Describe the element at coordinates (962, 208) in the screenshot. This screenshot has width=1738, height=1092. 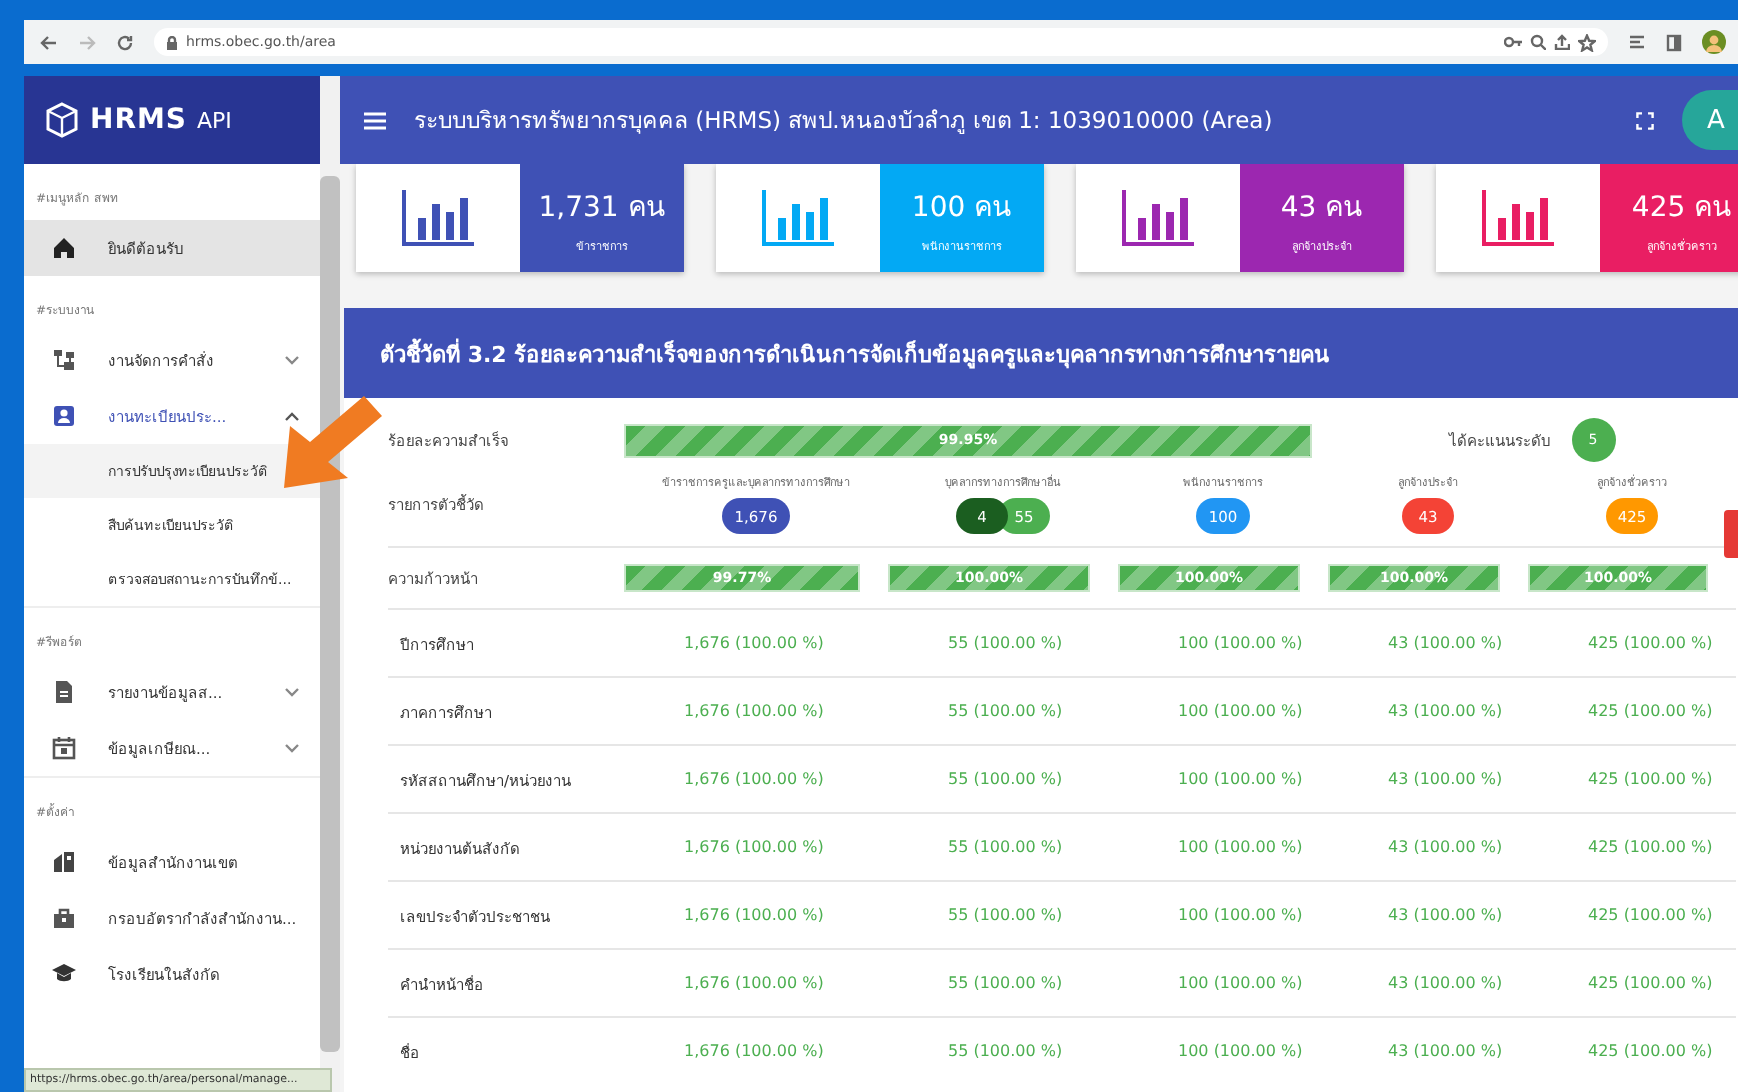
I see `stat-value: 100 คน` at that location.